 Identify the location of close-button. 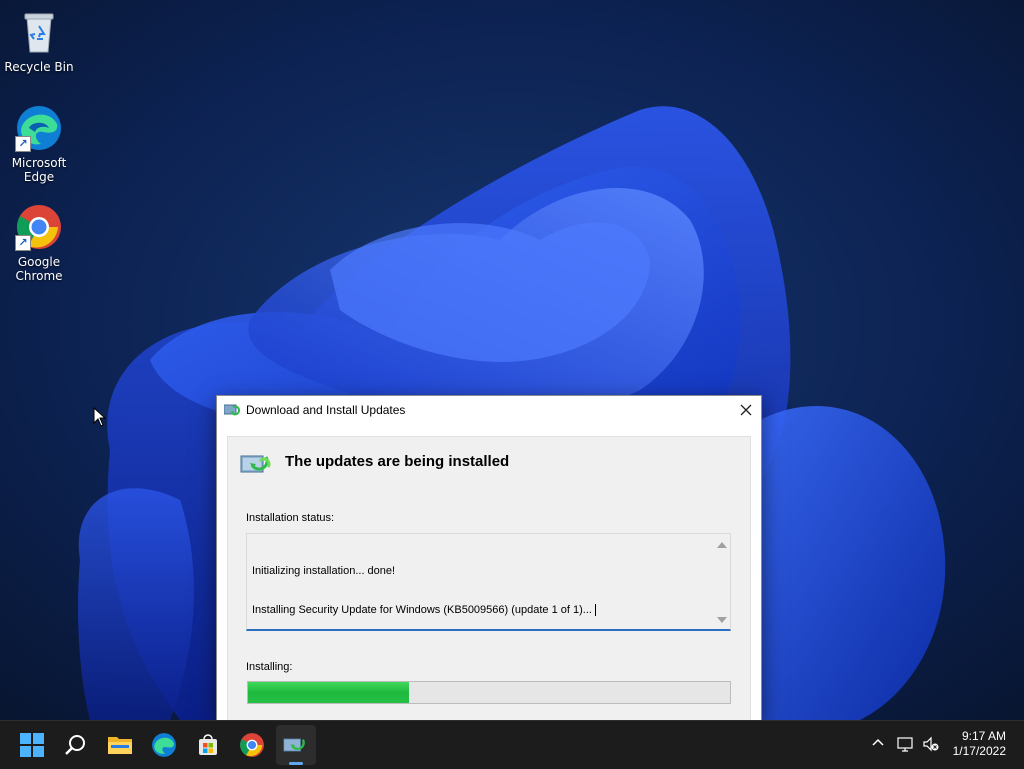
(746, 410).